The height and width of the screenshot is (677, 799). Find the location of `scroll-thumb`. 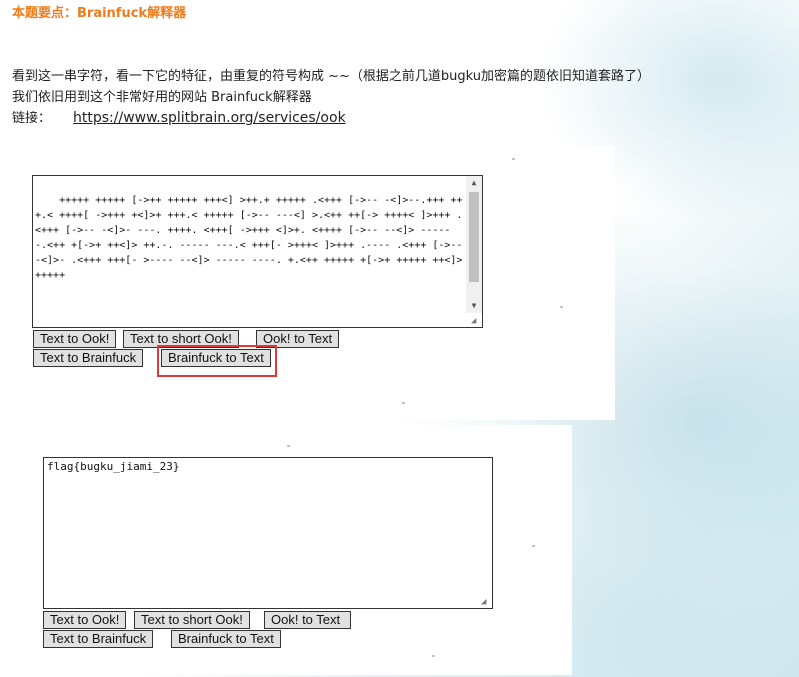

scroll-thumb is located at coordinates (474, 237).